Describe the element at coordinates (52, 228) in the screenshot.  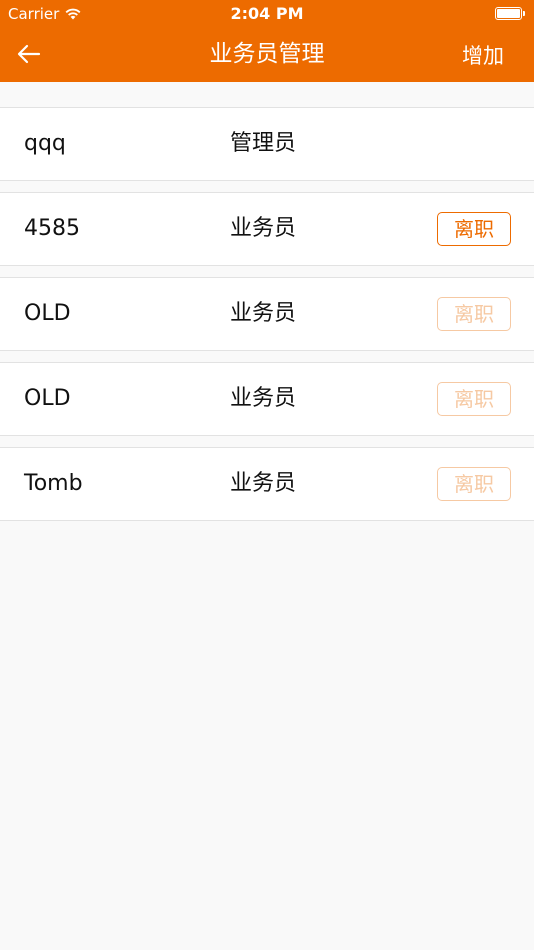
I see `salesperson-name: 4585` at that location.